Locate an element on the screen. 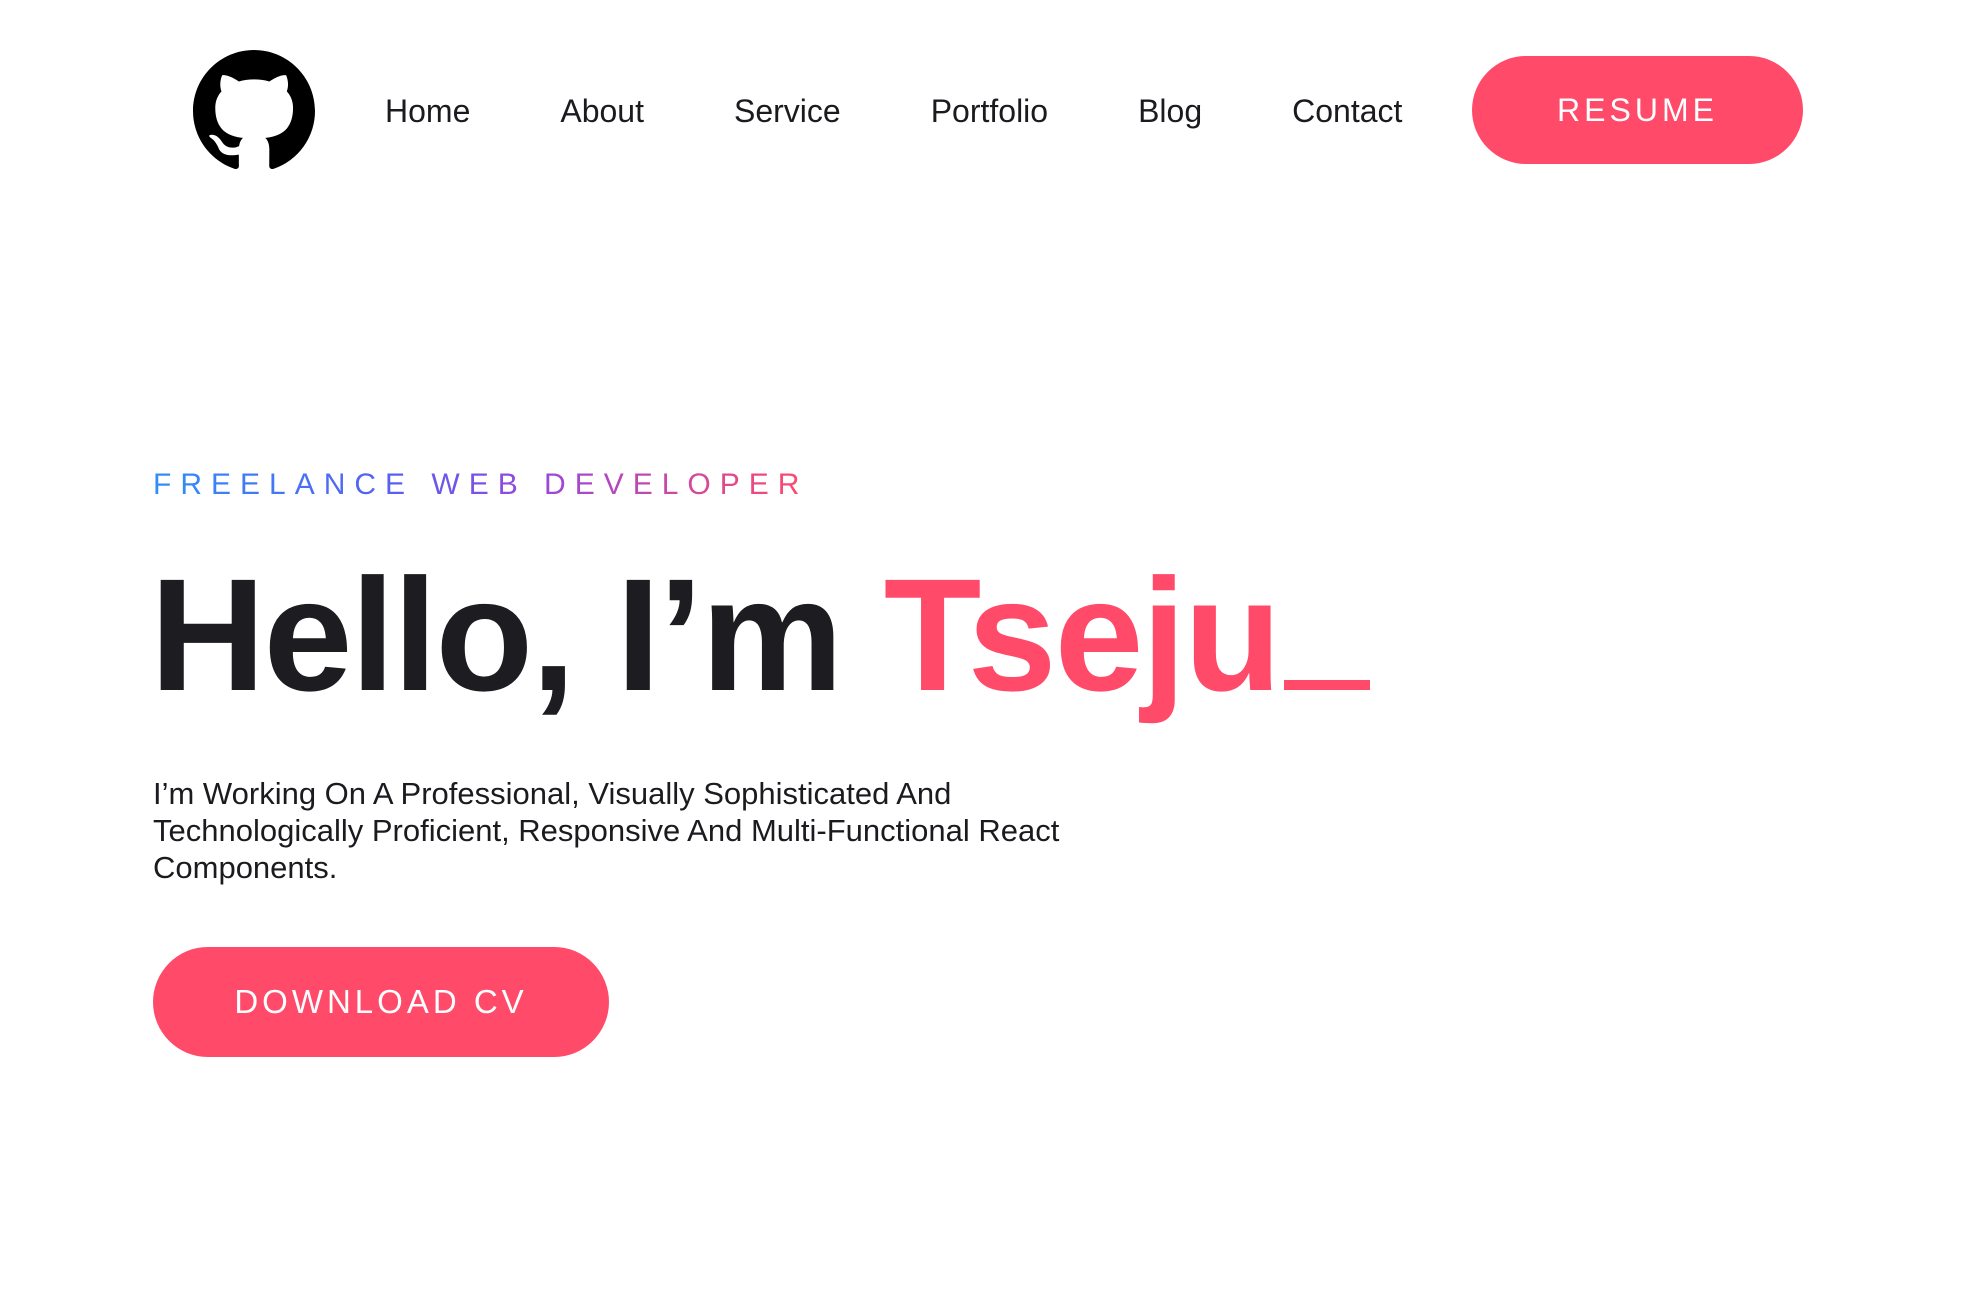 The image size is (1976, 1296). nav-item-home: Home is located at coordinates (427, 111).